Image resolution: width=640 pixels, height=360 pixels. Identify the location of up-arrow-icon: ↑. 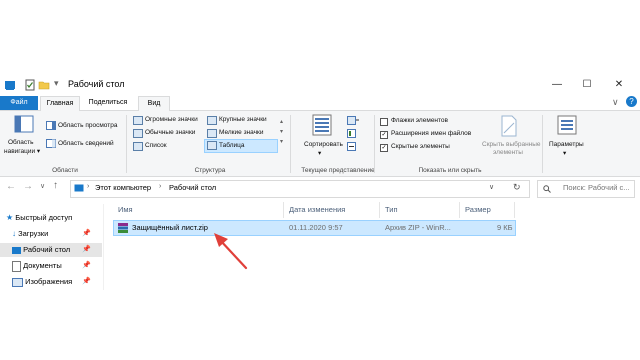
(55, 185).